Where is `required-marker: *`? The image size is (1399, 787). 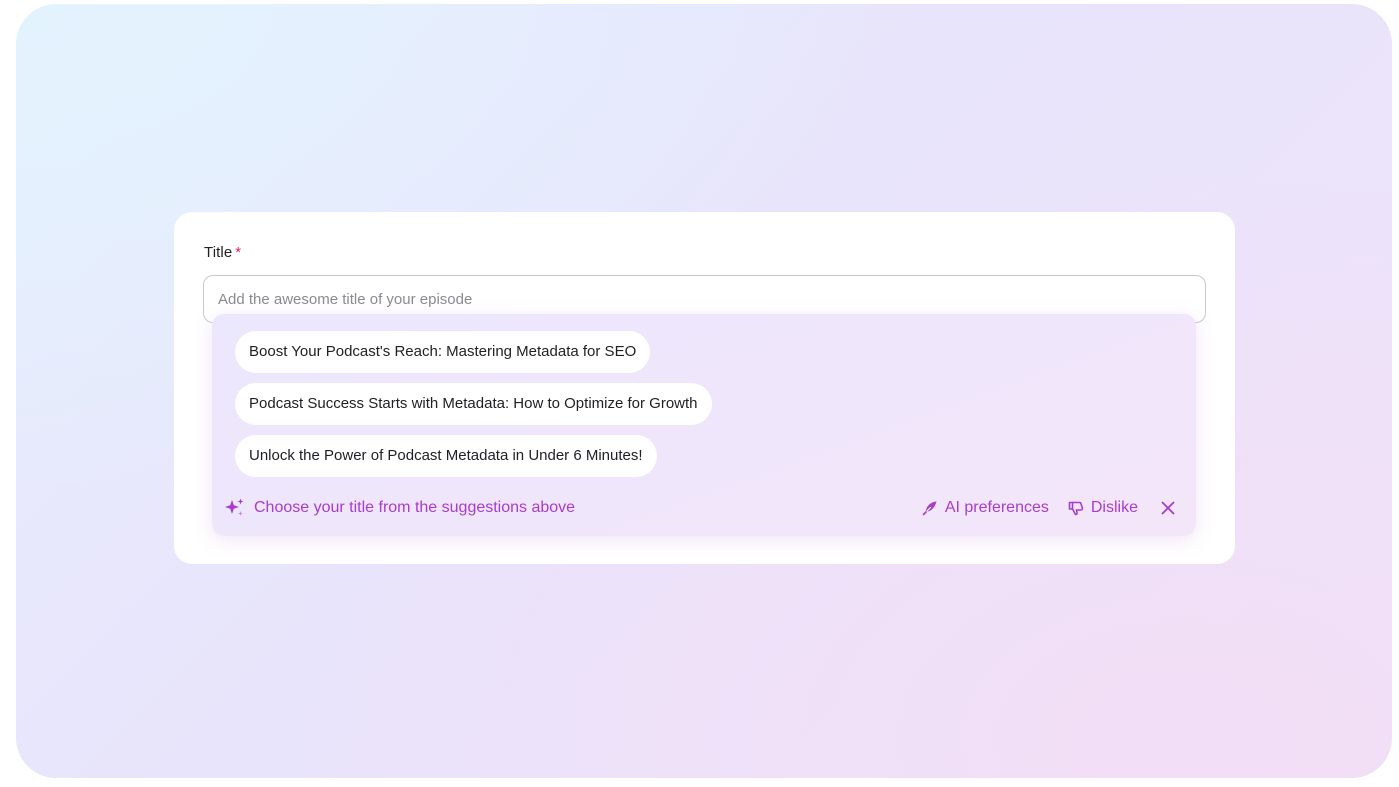
required-marker: * is located at coordinates (238, 252).